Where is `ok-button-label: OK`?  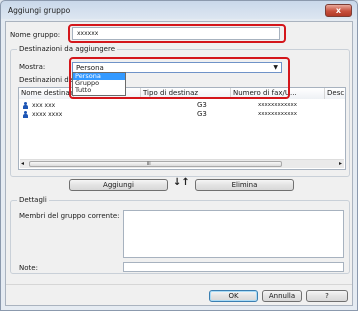 ok-button-label: OK is located at coordinates (233, 296).